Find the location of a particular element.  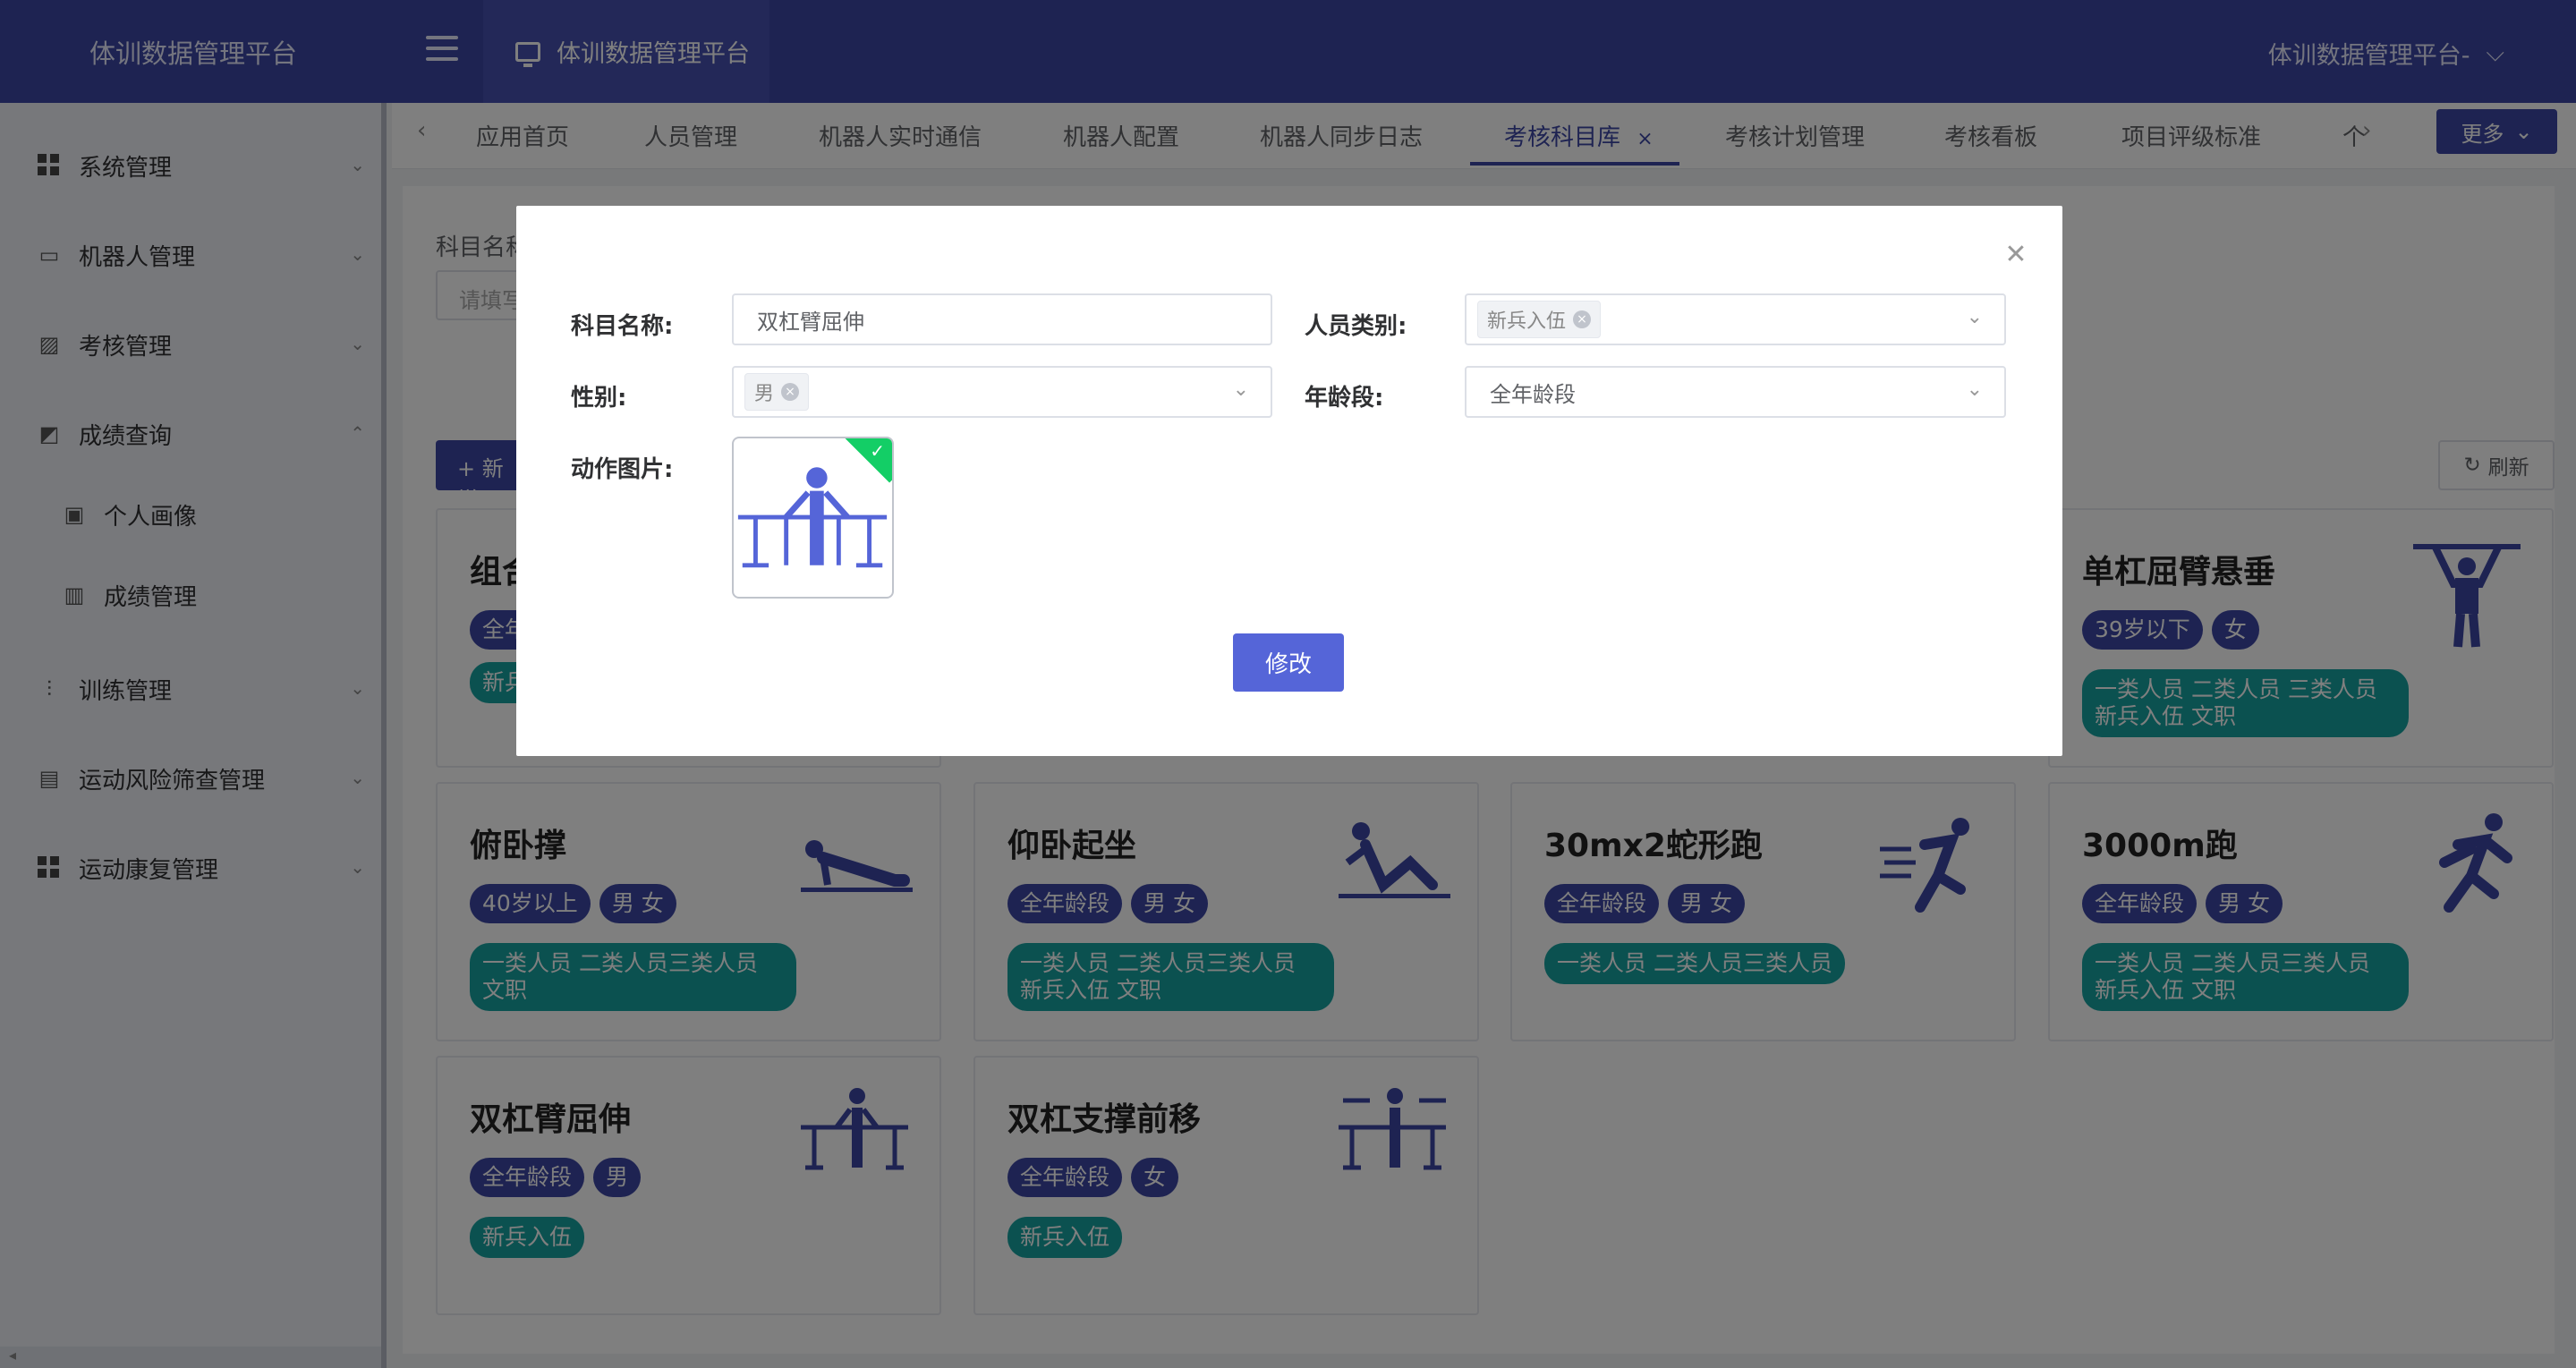

personnel-category-label: 人员类别: is located at coordinates (1356, 326).